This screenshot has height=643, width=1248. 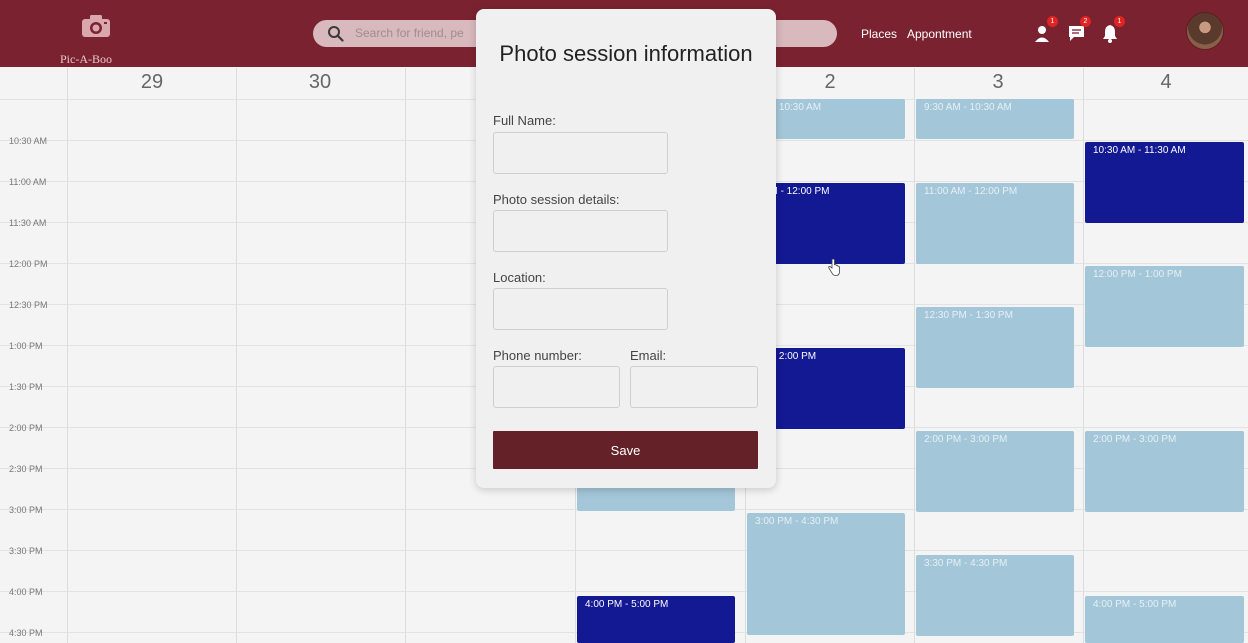 What do you see at coordinates (28, 141) in the screenshot?
I see `time-label: 10:30 AM` at bounding box center [28, 141].